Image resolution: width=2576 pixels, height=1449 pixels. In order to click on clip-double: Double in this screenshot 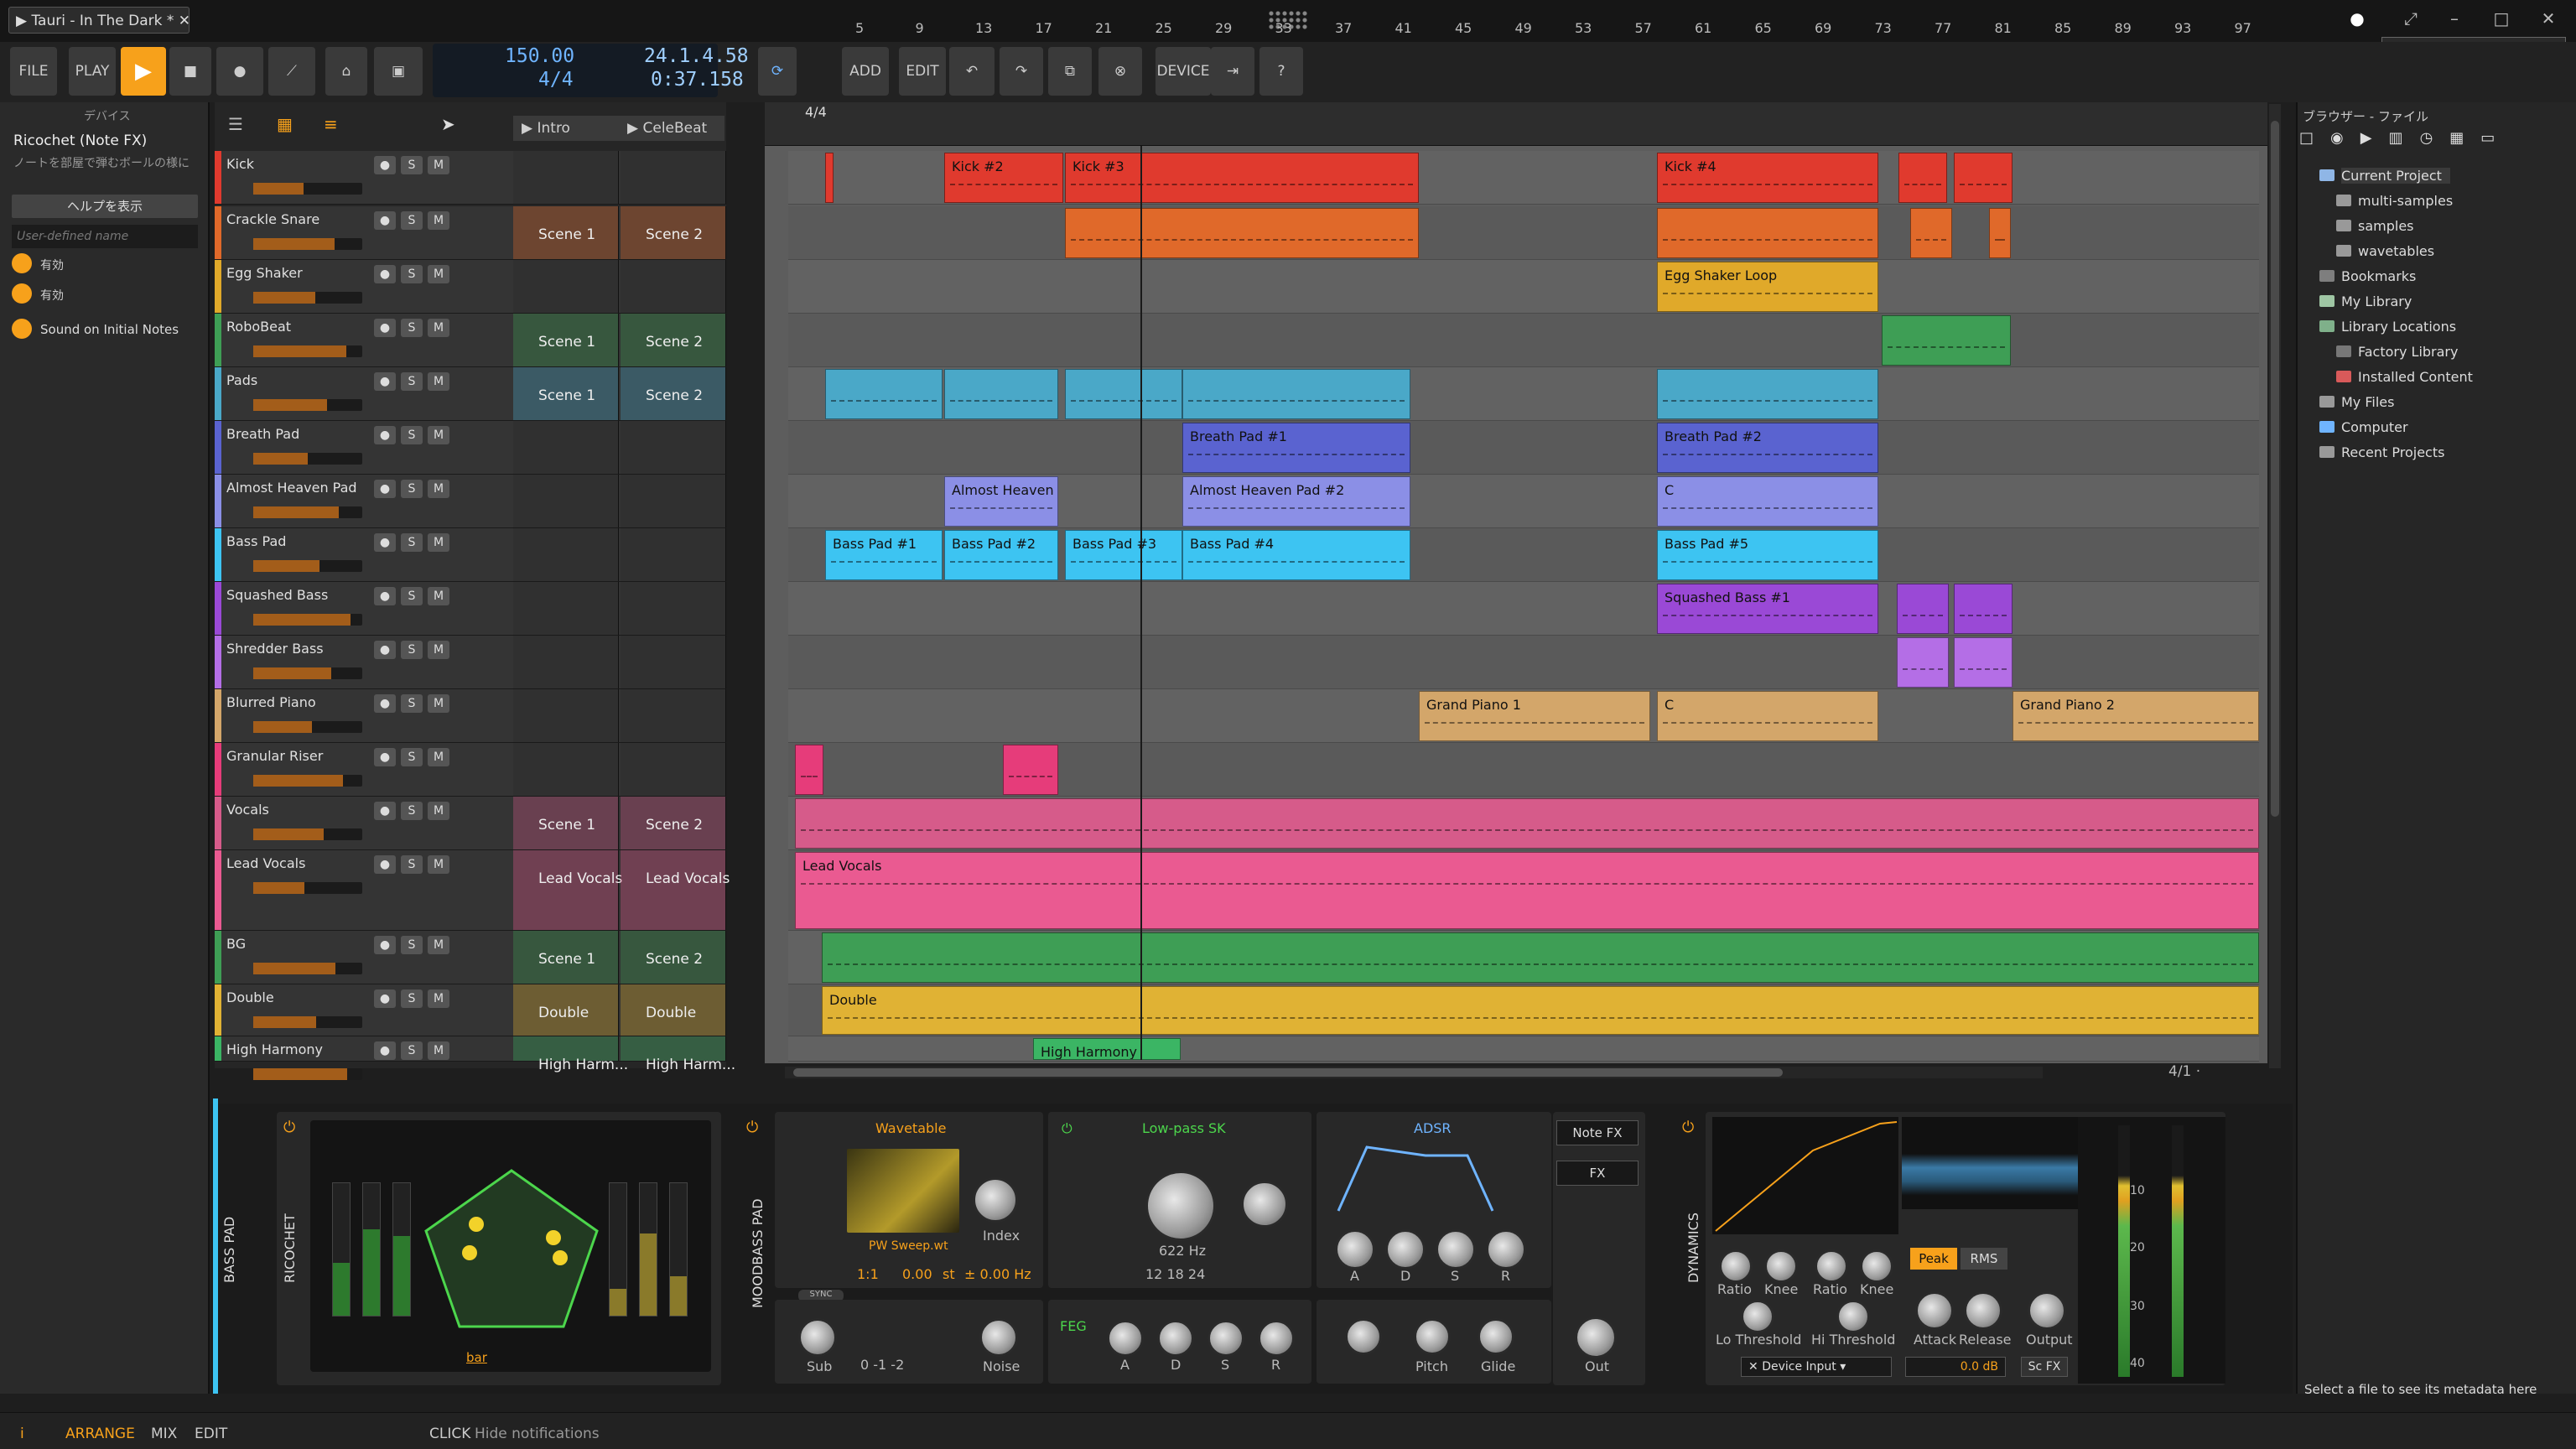, I will do `click(1540, 1010)`.